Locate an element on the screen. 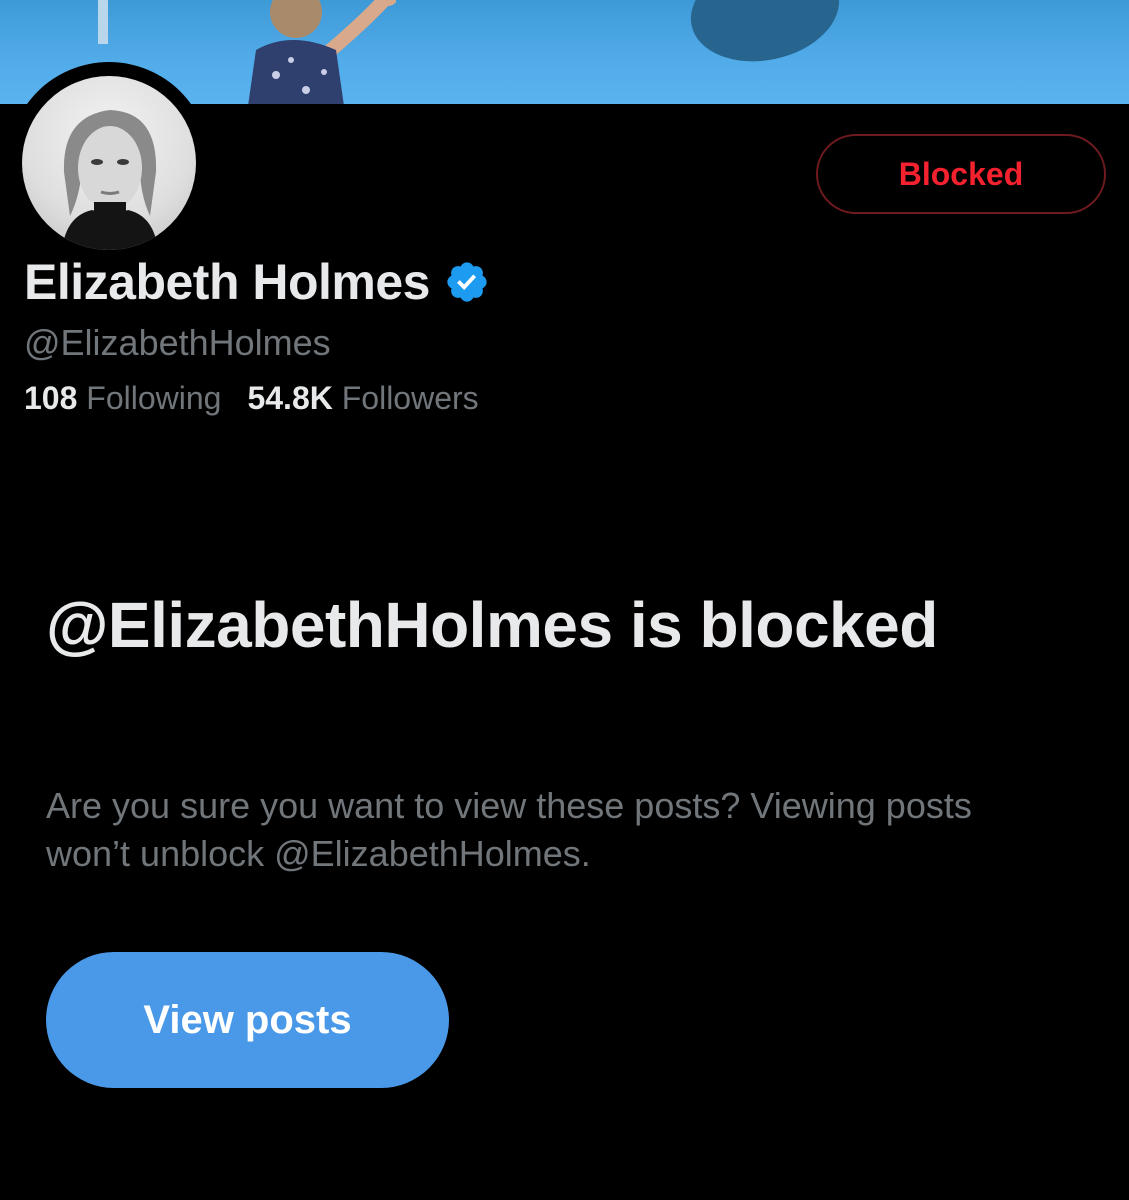  following-count: 108 is located at coordinates (51, 398).